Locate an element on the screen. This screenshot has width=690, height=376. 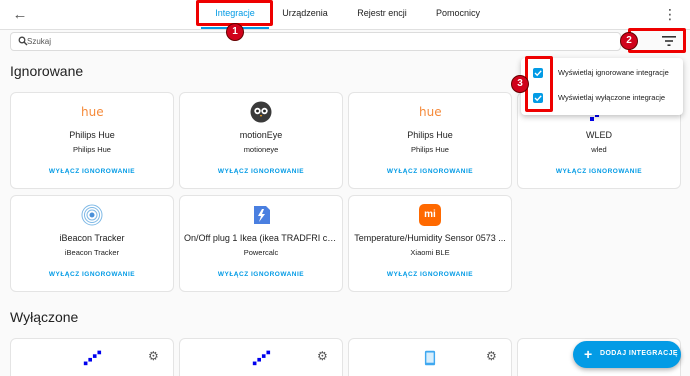
motioneye-logo is located at coordinates (261, 112).